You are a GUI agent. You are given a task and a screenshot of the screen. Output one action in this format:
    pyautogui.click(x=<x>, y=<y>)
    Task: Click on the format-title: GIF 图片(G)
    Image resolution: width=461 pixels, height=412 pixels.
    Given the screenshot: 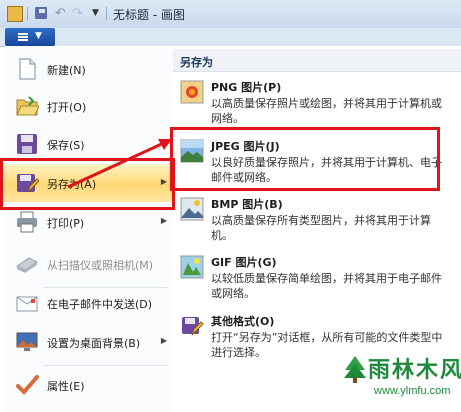 What is the action you would take?
    pyautogui.click(x=244, y=262)
    